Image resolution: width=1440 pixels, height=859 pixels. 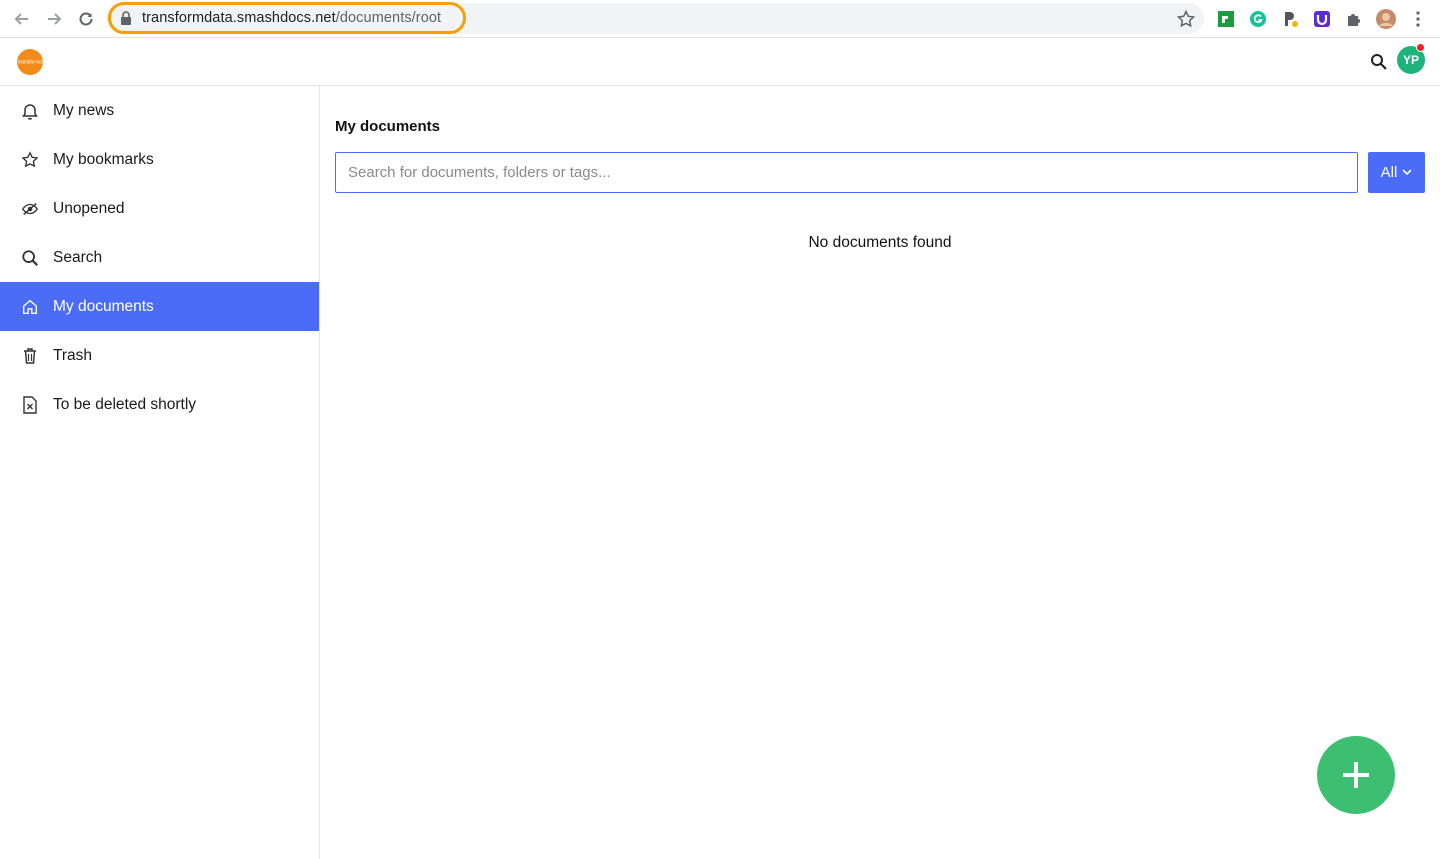 I want to click on sidebar-item-label: My bookmarks, so click(x=103, y=159).